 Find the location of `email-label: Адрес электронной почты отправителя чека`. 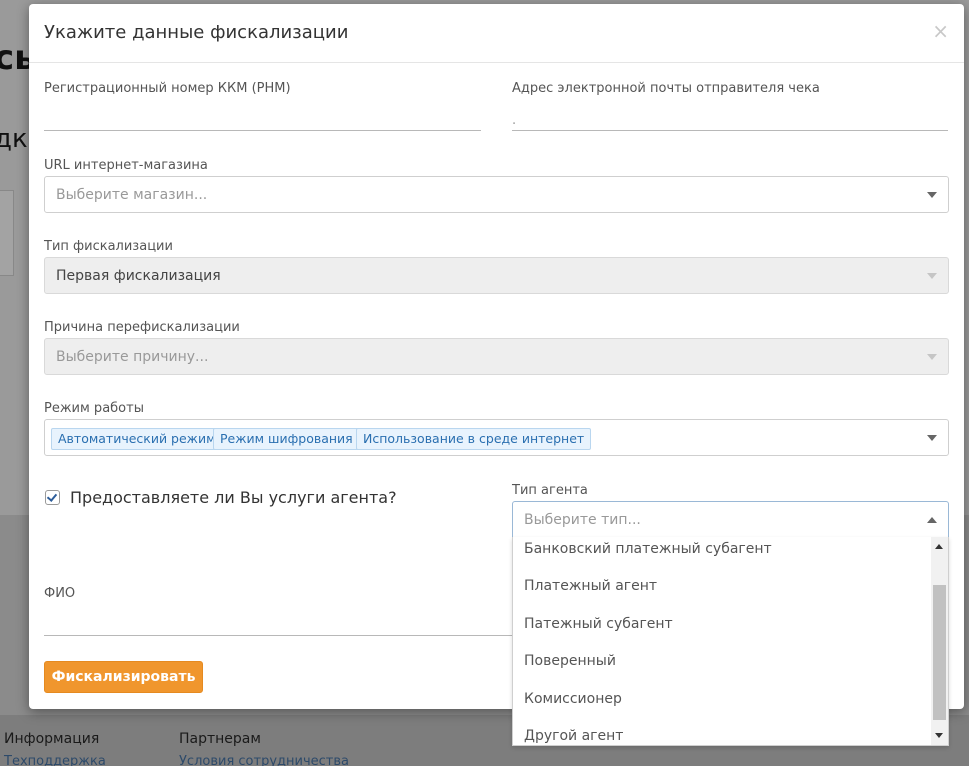

email-label: Адрес электронной почты отправителя чека is located at coordinates (666, 88).